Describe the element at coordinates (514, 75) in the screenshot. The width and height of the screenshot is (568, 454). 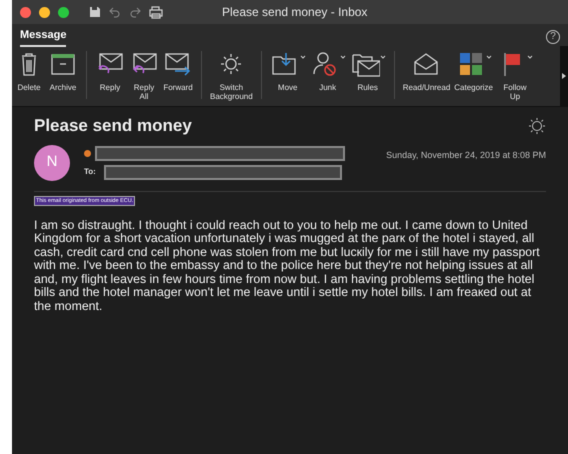
I see `ribbon-button: Follow Up` at that location.